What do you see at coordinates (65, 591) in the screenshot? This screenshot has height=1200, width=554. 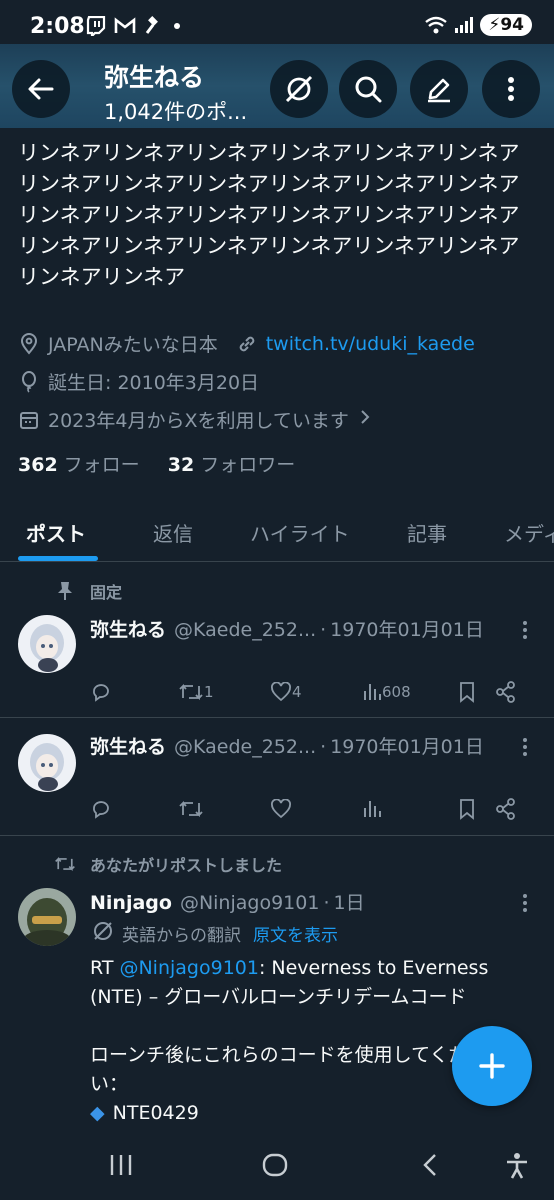 I see `pin-icon` at bounding box center [65, 591].